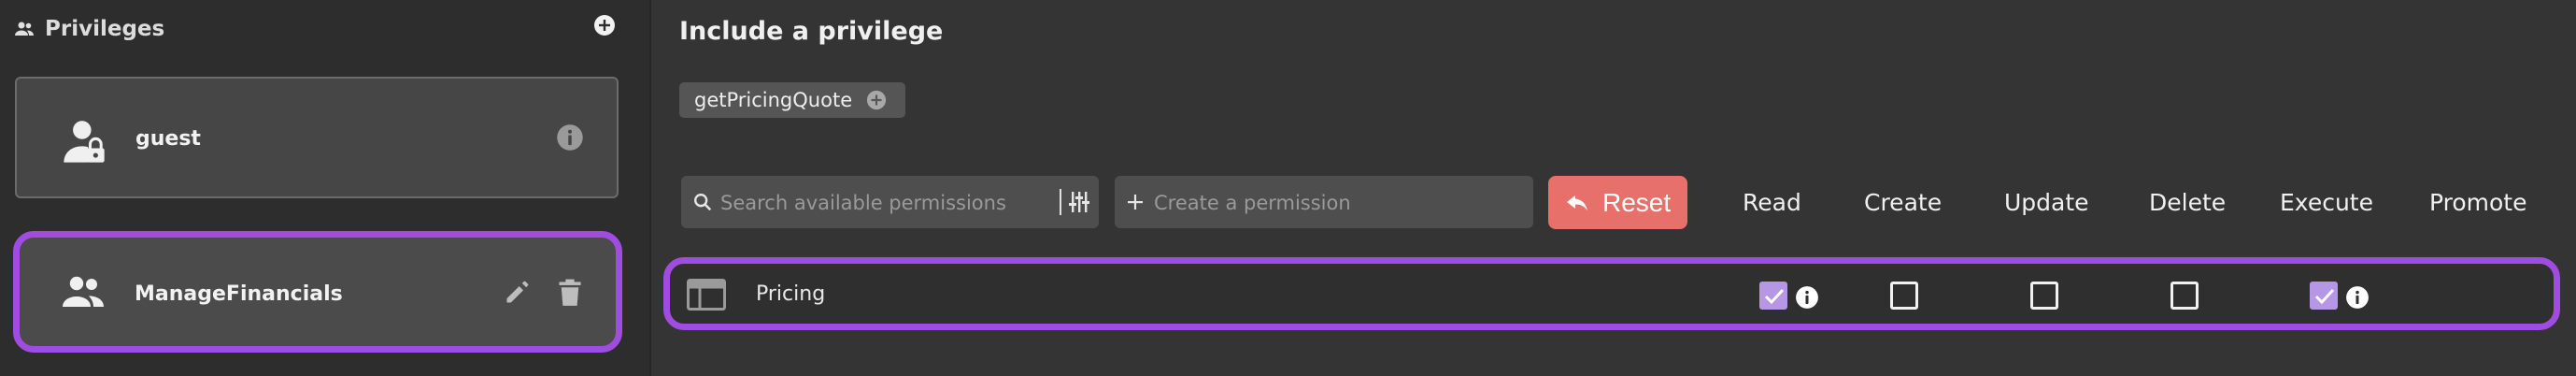 The height and width of the screenshot is (376, 2576). I want to click on update-checkbox, so click(2044, 296).